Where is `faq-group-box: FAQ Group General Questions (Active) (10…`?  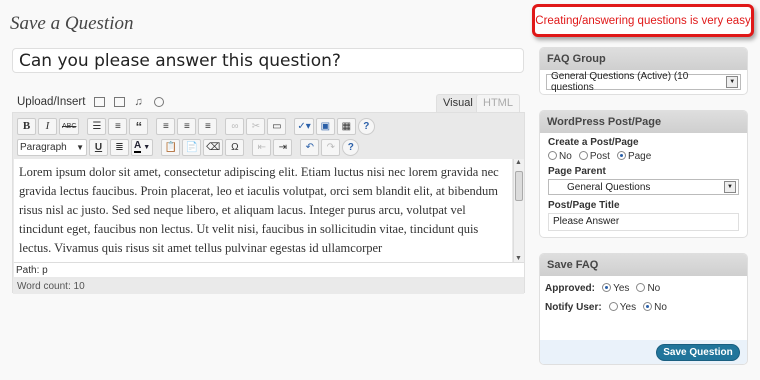
faq-group-box: FAQ Group General Questions (Active) (10… is located at coordinates (643, 71).